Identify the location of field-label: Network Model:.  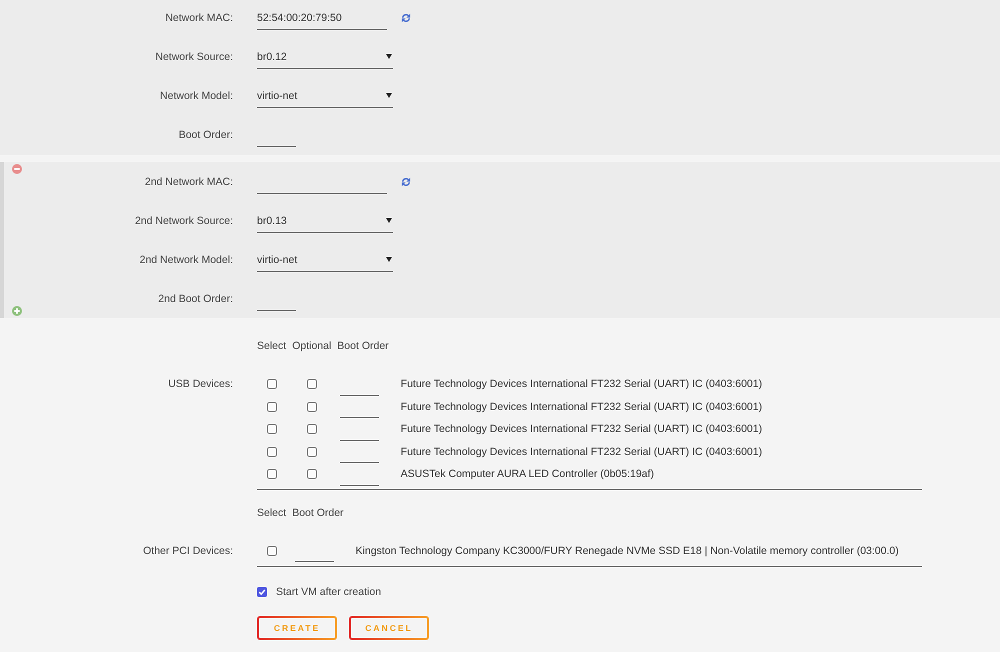
(196, 96).